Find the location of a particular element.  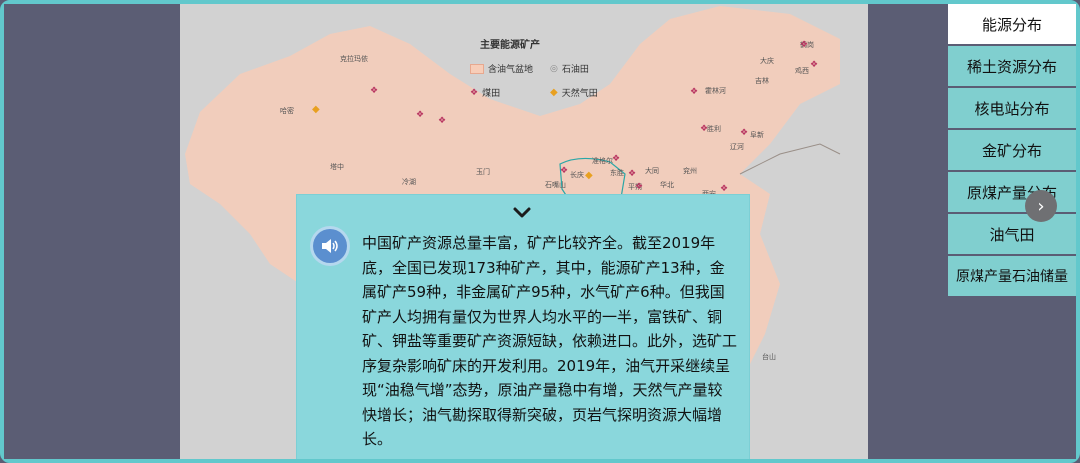

chevron-right-icon: › is located at coordinates (1041, 206).